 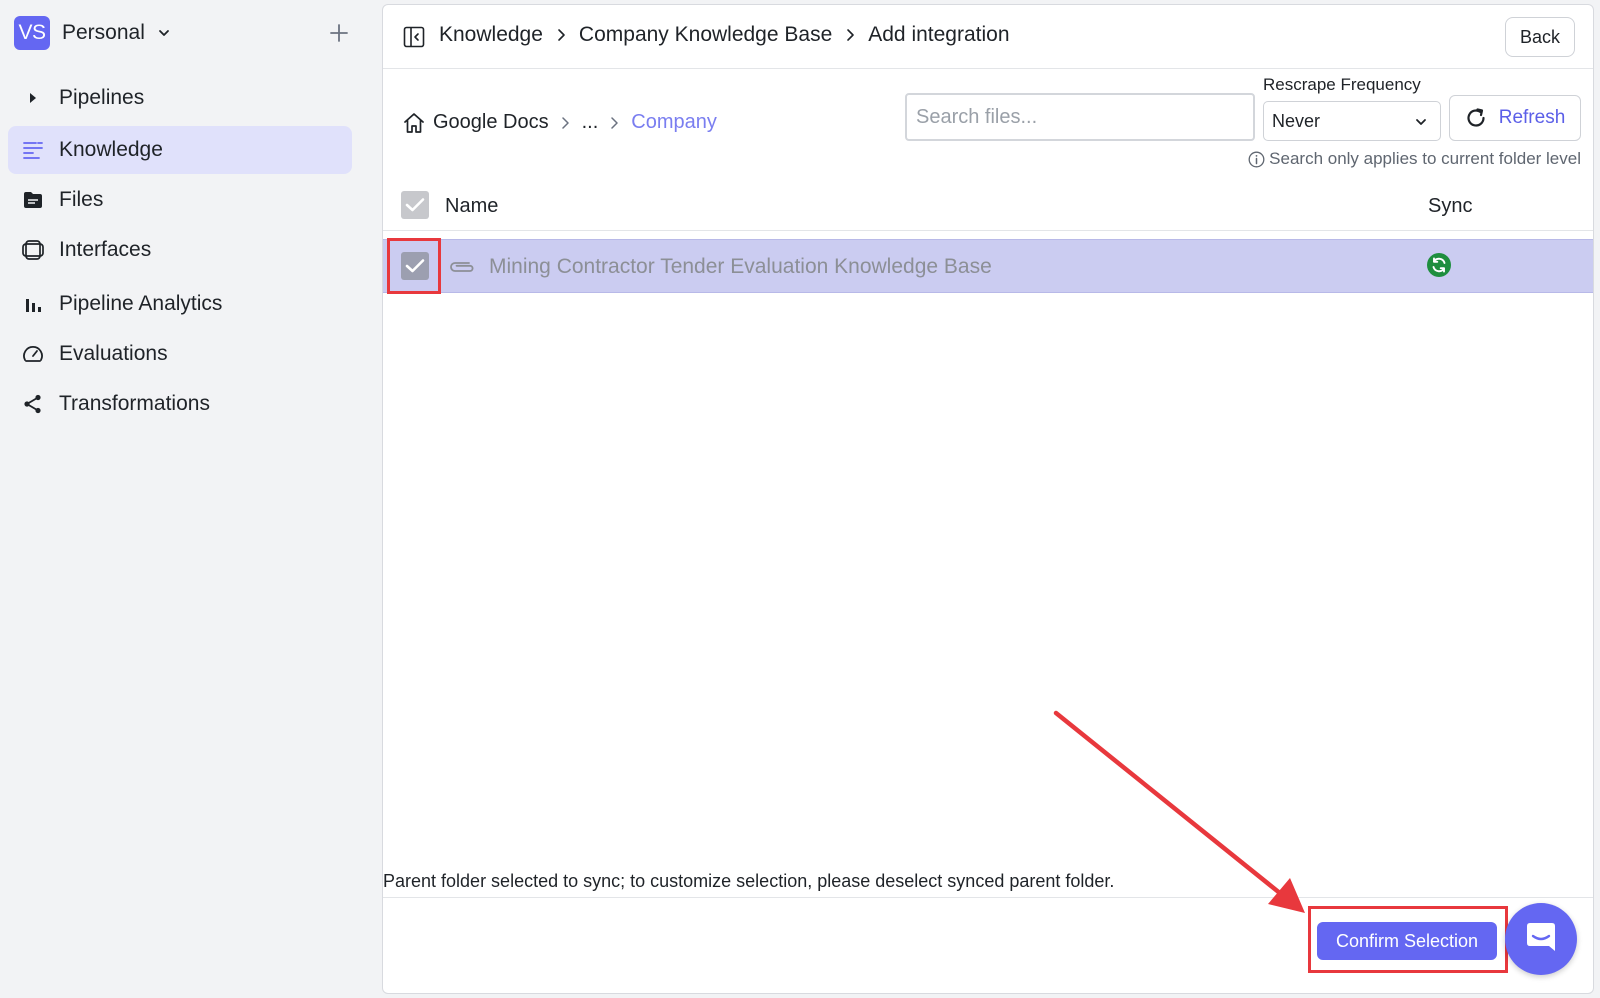 I want to click on folder-breadcrumb: Google Docs ... Company, so click(x=560, y=122).